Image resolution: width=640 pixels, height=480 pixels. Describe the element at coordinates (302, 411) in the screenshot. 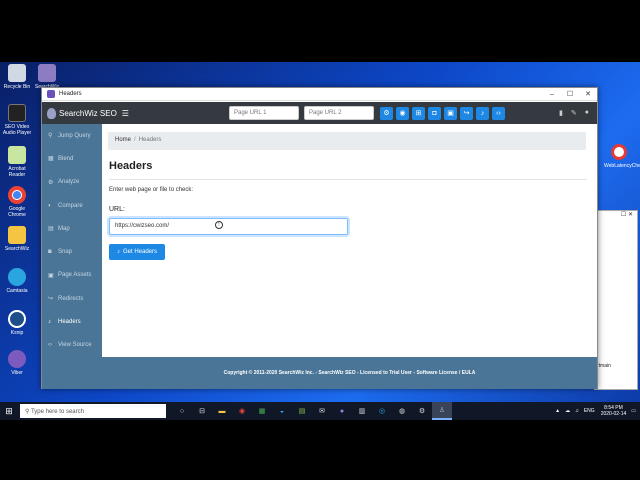

I see `notepad-icon: ▤` at that location.